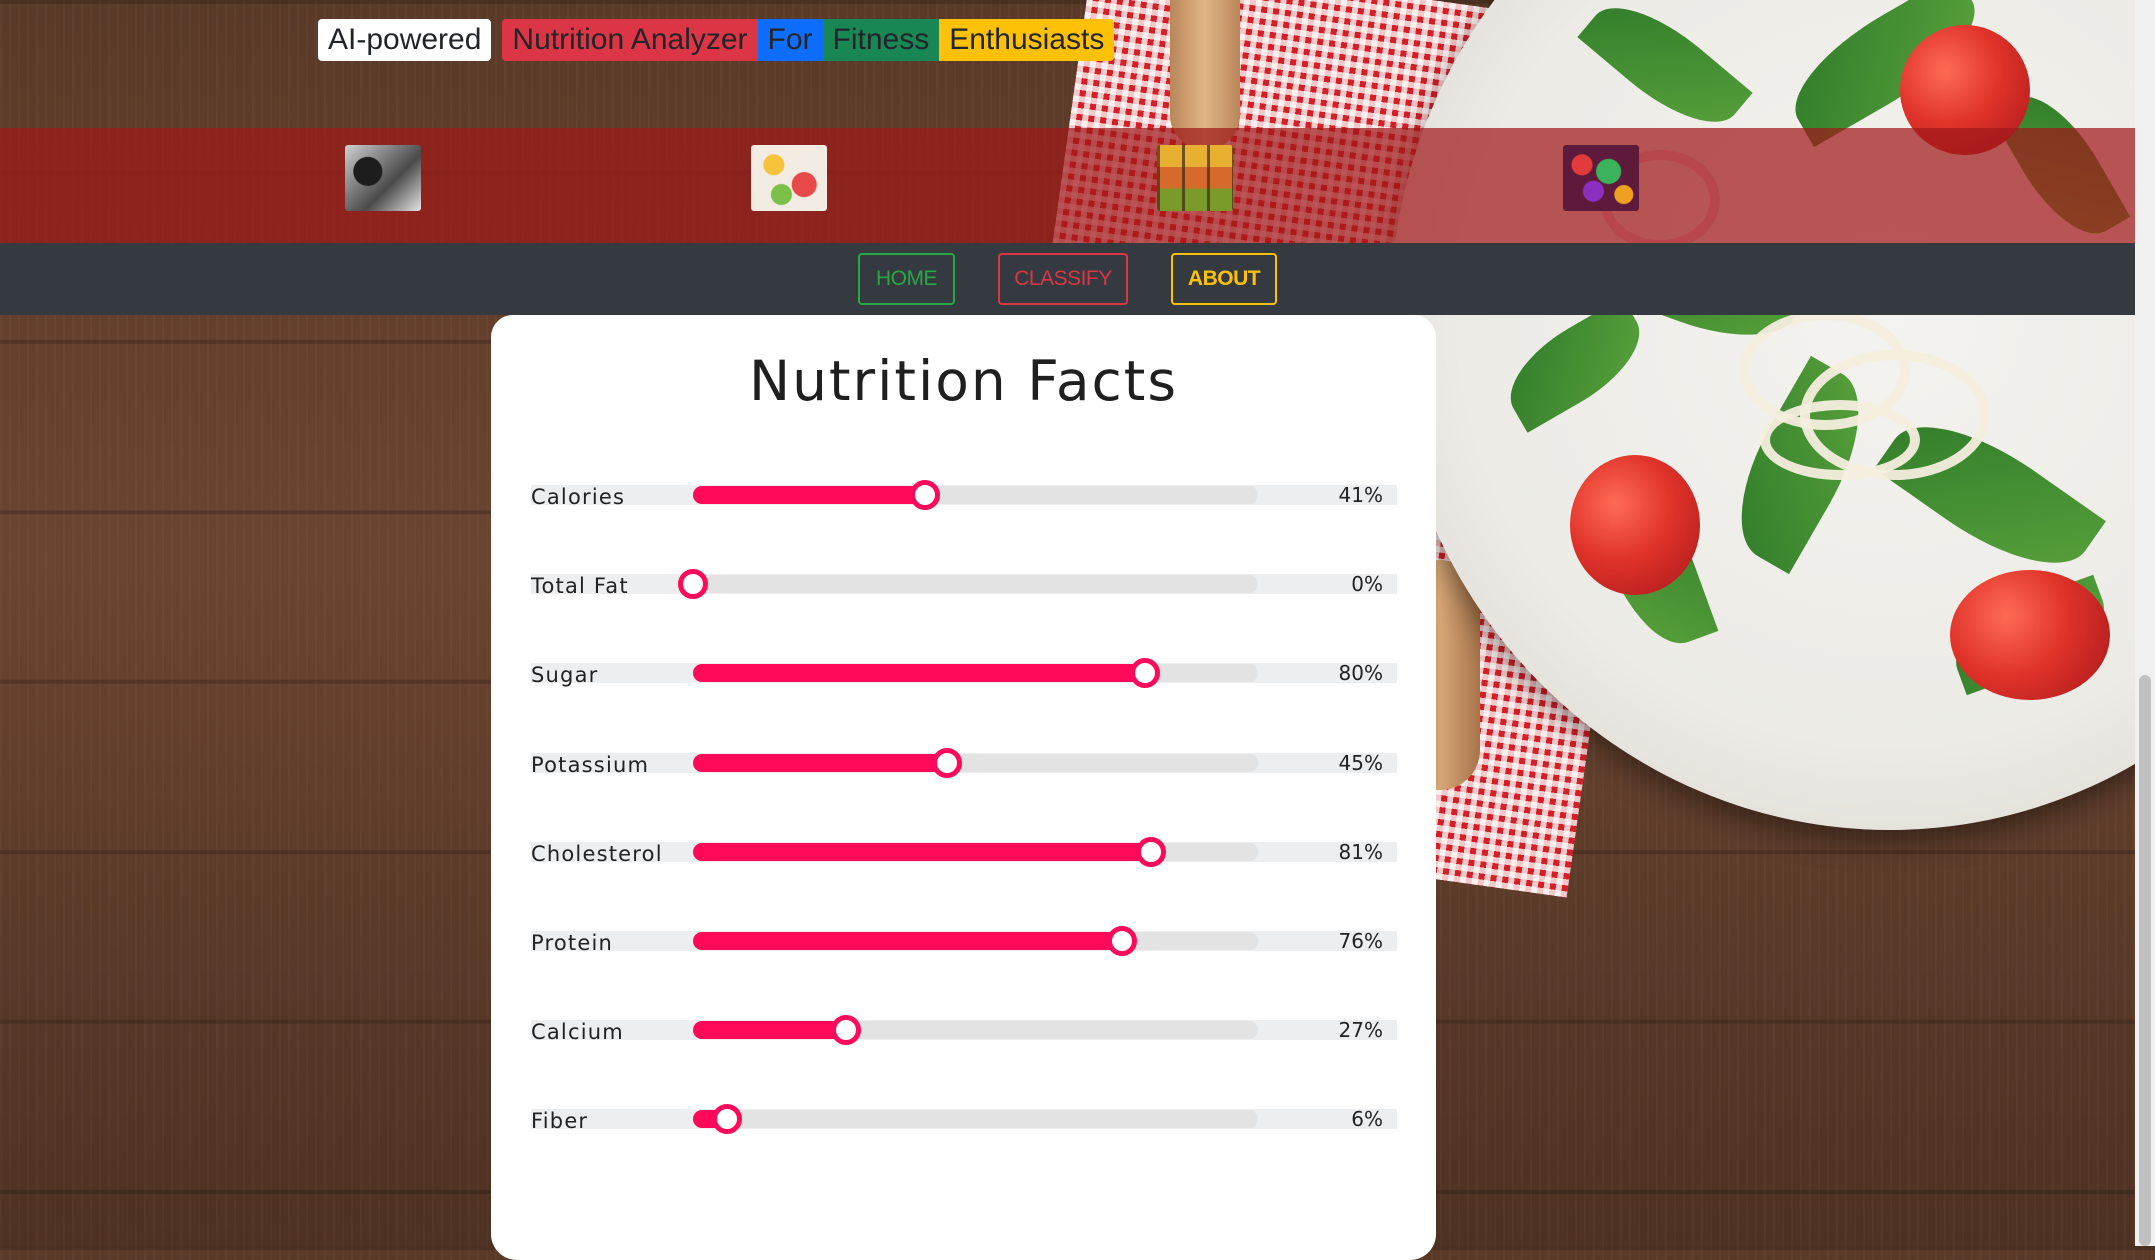  Describe the element at coordinates (405, 40) in the screenshot. I see `title-word-ai-powered: AI-powered` at that location.